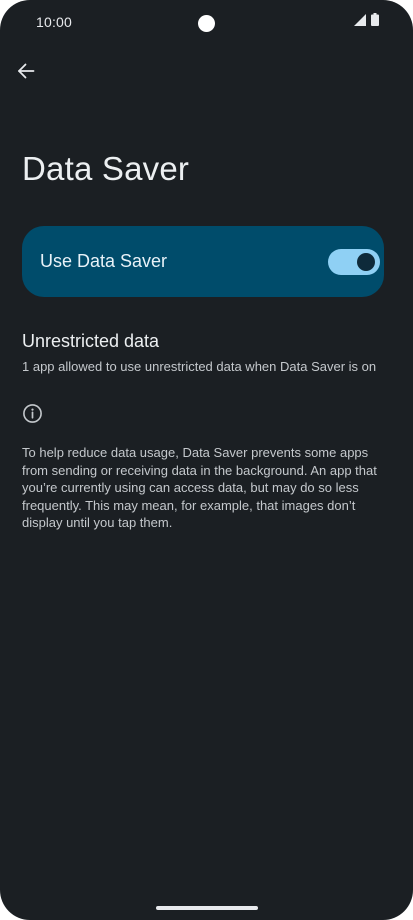  What do you see at coordinates (32, 413) in the screenshot?
I see `info-icon` at bounding box center [32, 413].